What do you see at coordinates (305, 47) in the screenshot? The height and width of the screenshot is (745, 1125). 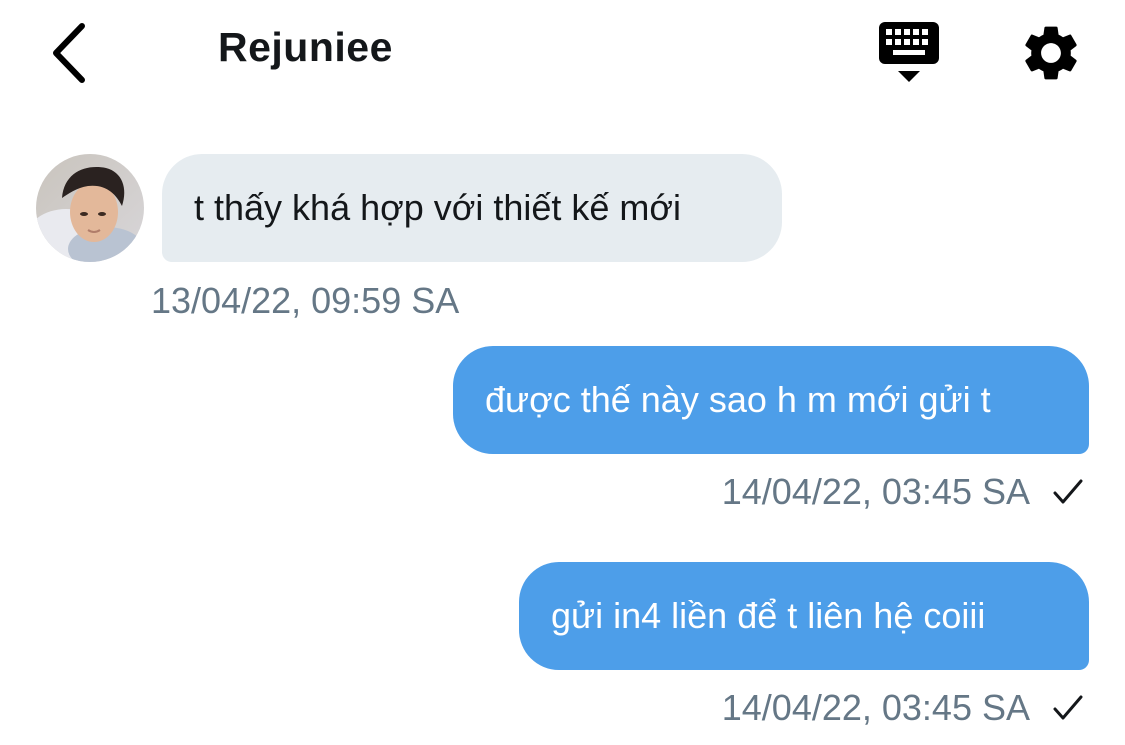 I see `conversation-title: Rejuniee` at bounding box center [305, 47].